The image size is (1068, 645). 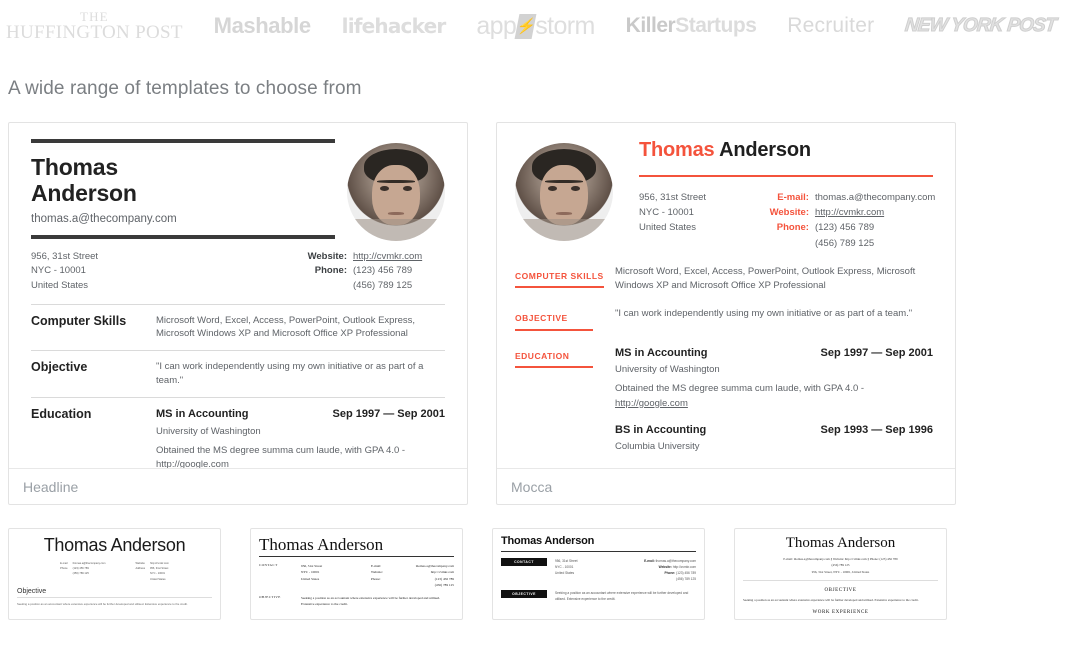 What do you see at coordinates (559, 280) in the screenshot?
I see `section-label: COMPUTER SKILLS` at bounding box center [559, 280].